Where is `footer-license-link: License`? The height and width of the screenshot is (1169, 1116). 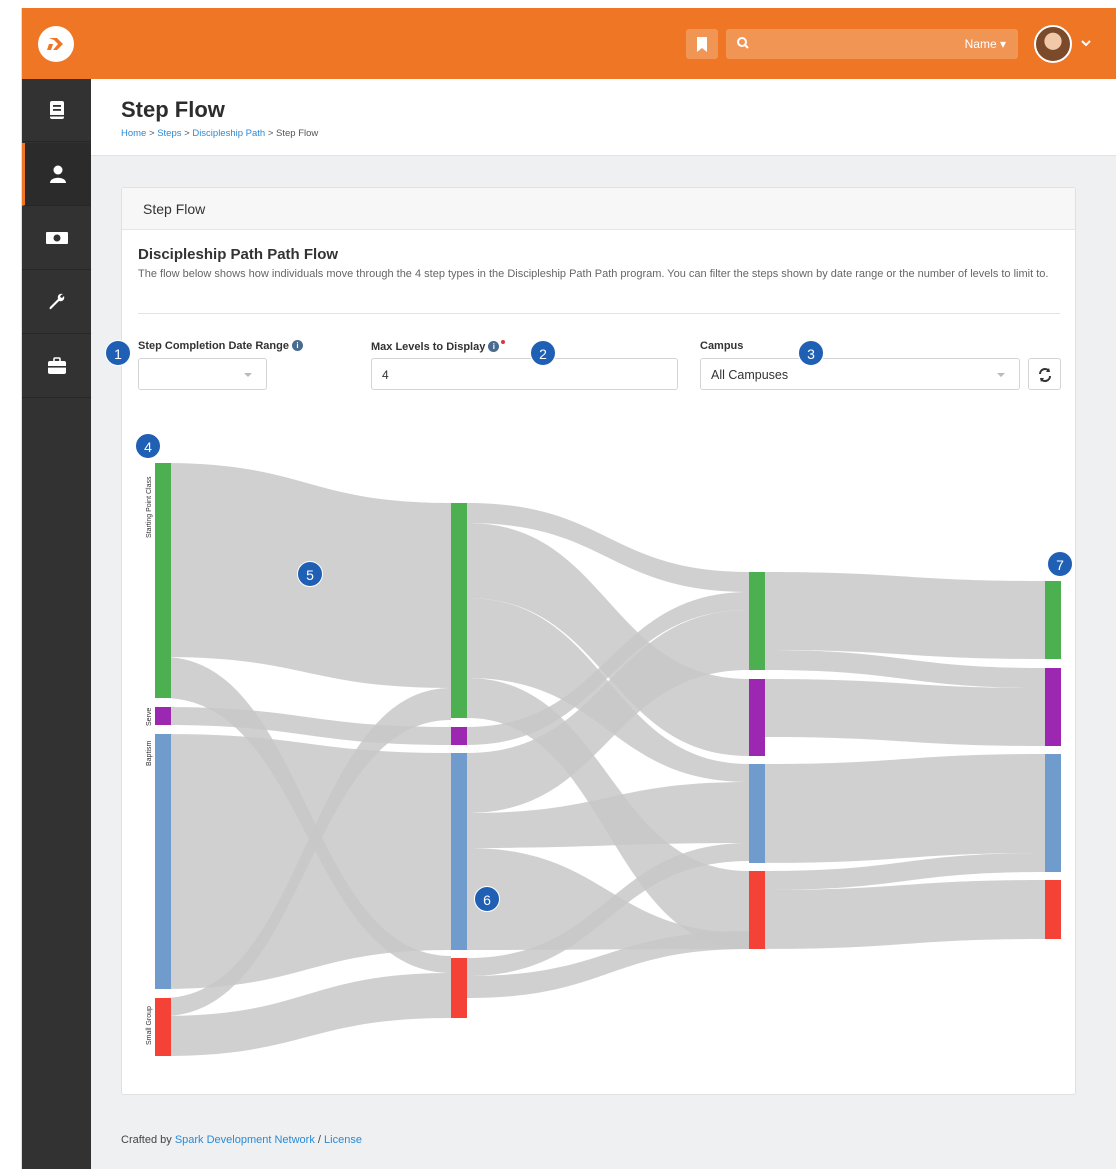 footer-license-link: License is located at coordinates (343, 1140).